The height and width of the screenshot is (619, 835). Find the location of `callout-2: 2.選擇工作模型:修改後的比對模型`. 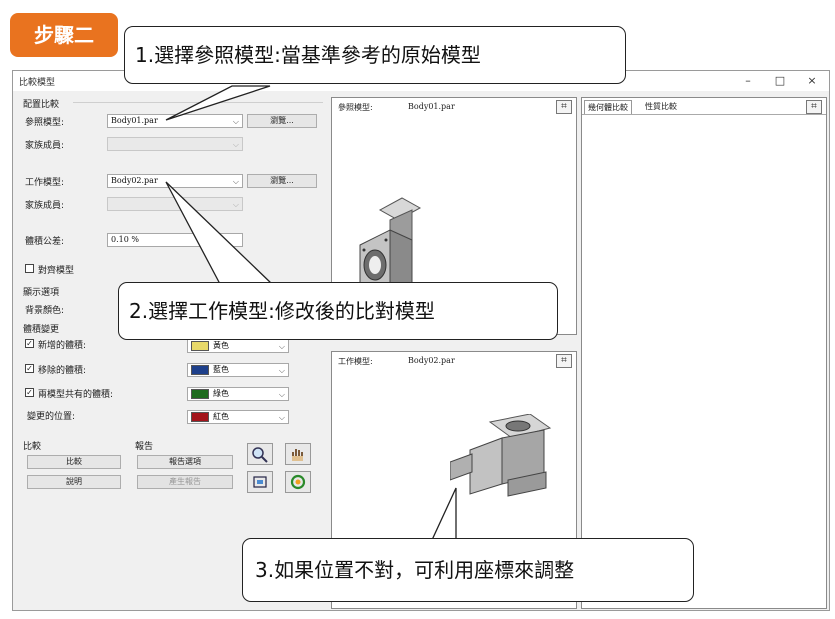

callout-2: 2.選擇工作模型:修改後的比對模型 is located at coordinates (338, 311).